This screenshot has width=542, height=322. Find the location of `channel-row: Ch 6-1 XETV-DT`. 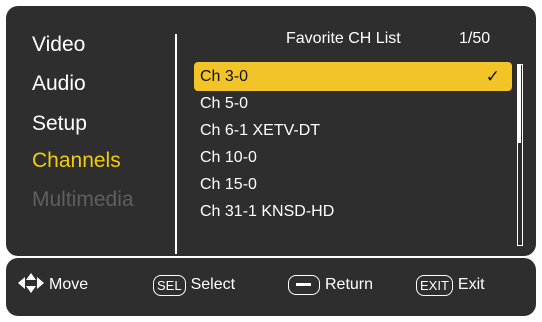

channel-row: Ch 6-1 XETV-DT is located at coordinates (353, 130).